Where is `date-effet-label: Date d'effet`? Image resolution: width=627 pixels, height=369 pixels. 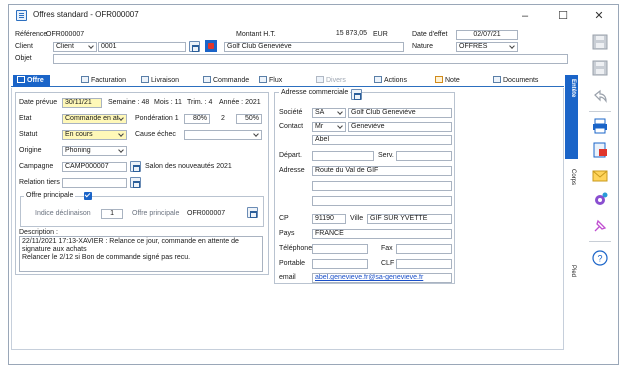 date-effet-label: Date d'effet is located at coordinates (430, 34).